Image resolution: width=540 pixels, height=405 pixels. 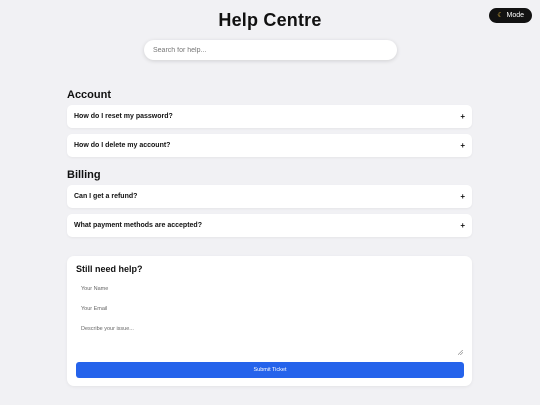 What do you see at coordinates (106, 196) in the screenshot?
I see `faq-question: Can I get a refund?` at bounding box center [106, 196].